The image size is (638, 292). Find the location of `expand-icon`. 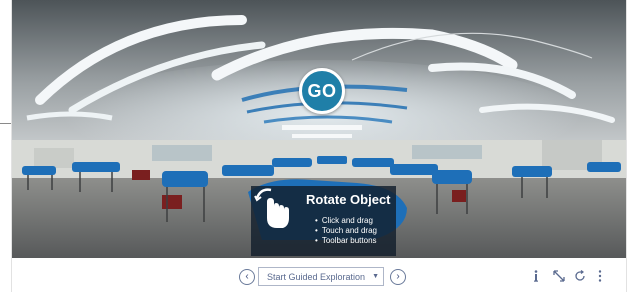

expand-icon is located at coordinates (559, 276).